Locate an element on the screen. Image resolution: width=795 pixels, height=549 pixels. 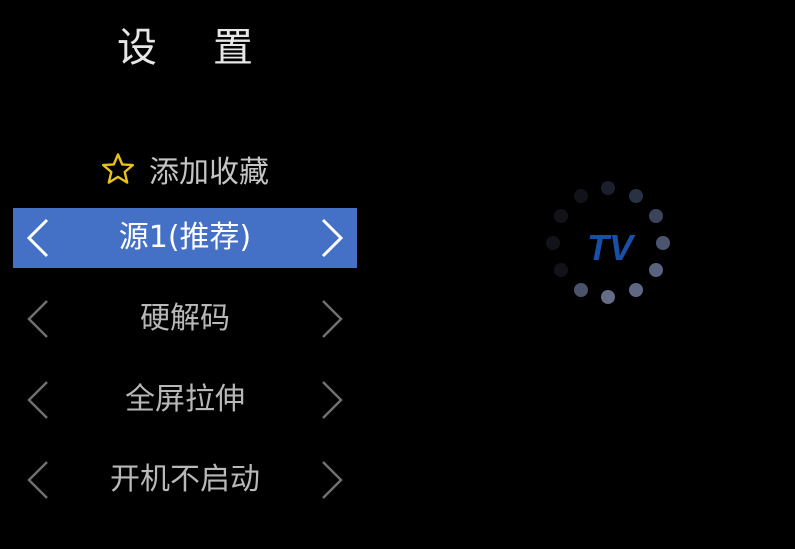
option-row-source: 源1(推荐) is located at coordinates (185, 238).